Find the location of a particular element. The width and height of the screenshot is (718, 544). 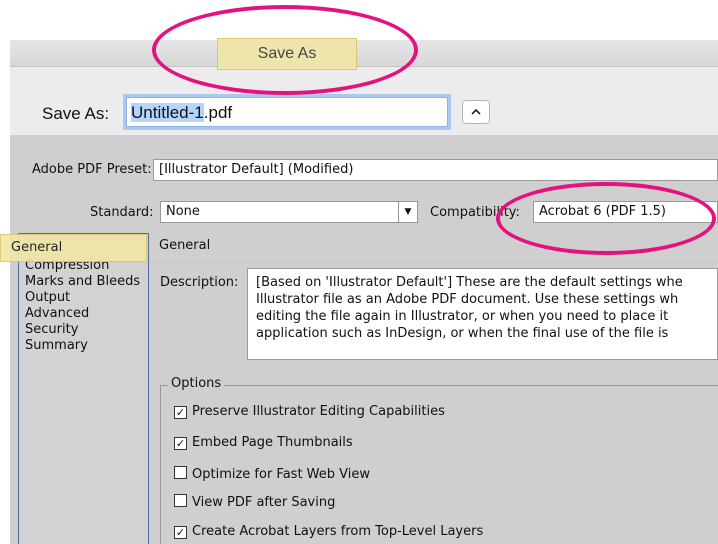

option-label: Optimize for Fast Web View is located at coordinates (281, 474).